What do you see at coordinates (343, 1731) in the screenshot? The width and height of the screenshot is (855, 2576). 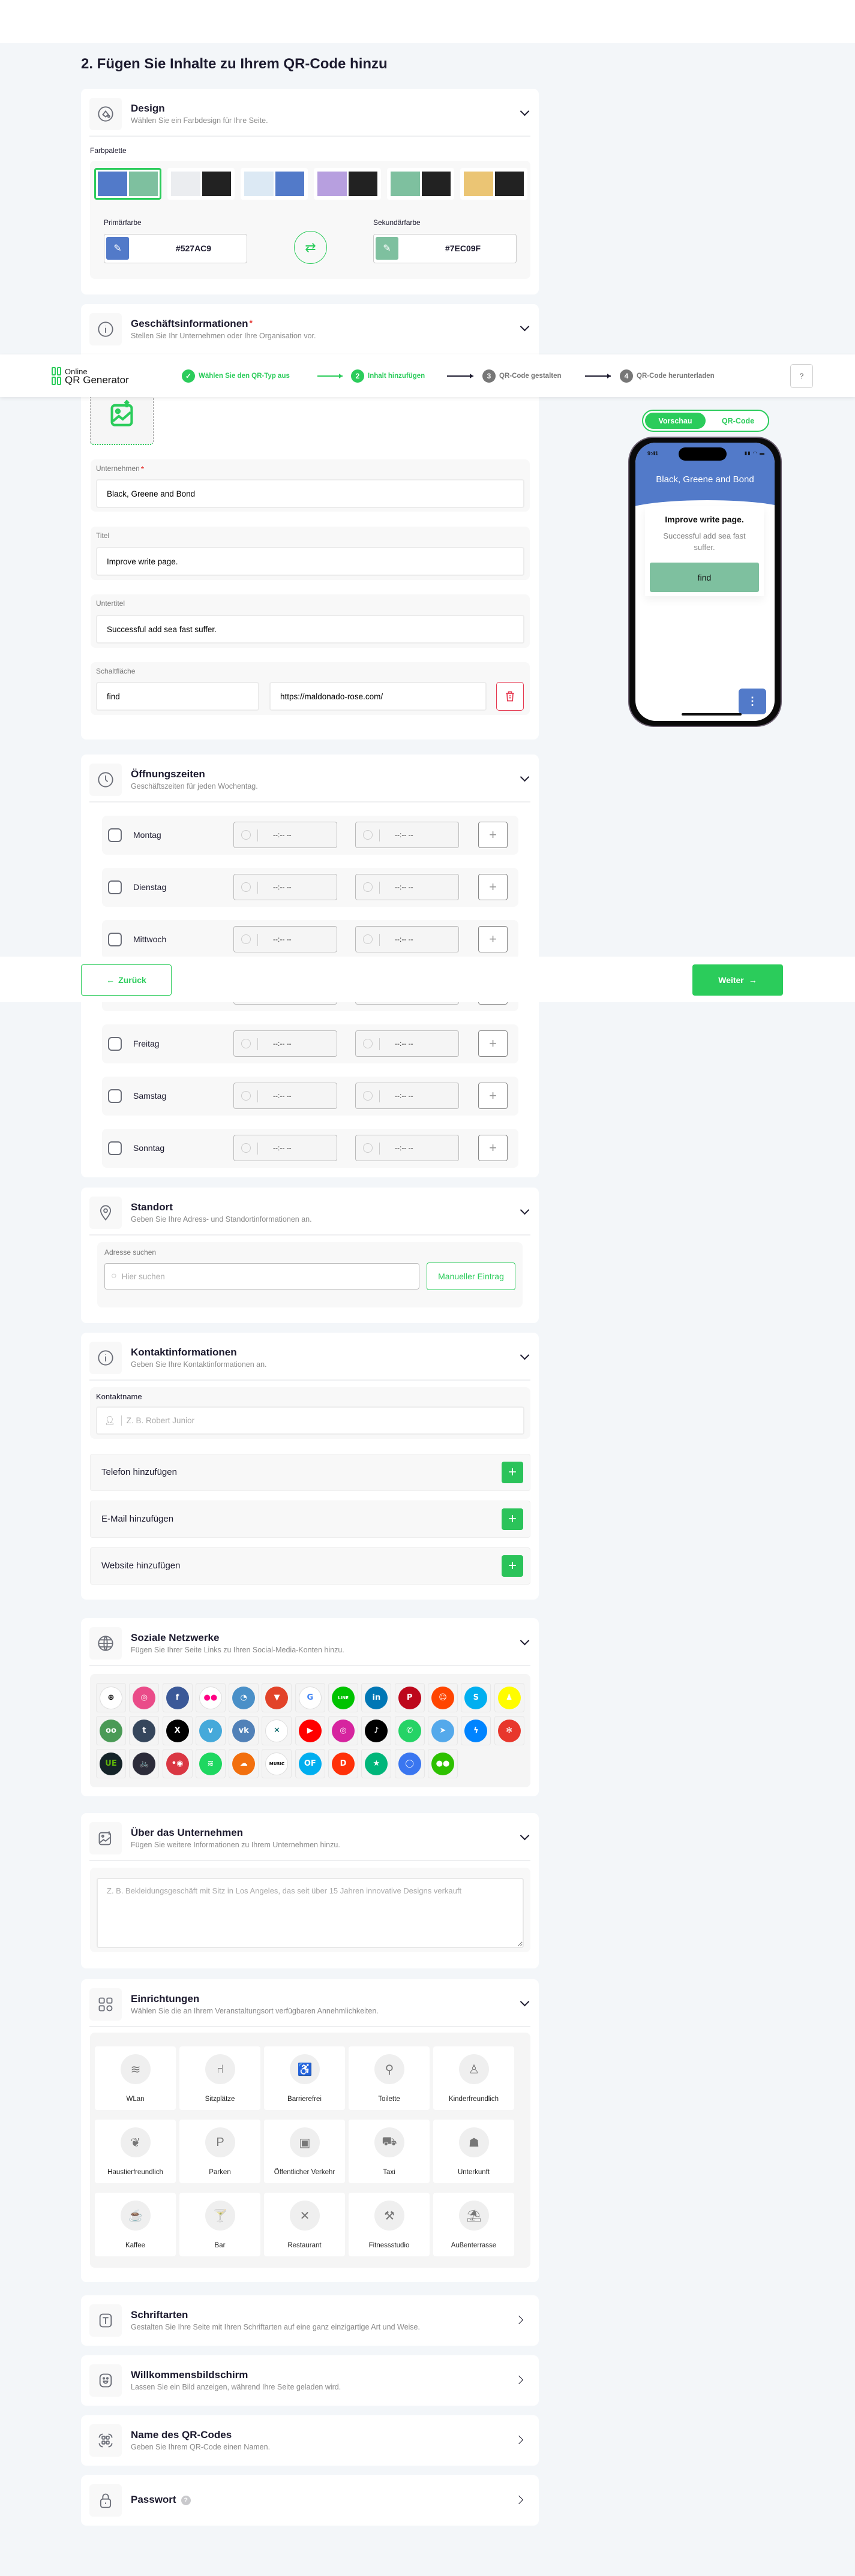 I see `social-instagram-button: ◎` at bounding box center [343, 1731].